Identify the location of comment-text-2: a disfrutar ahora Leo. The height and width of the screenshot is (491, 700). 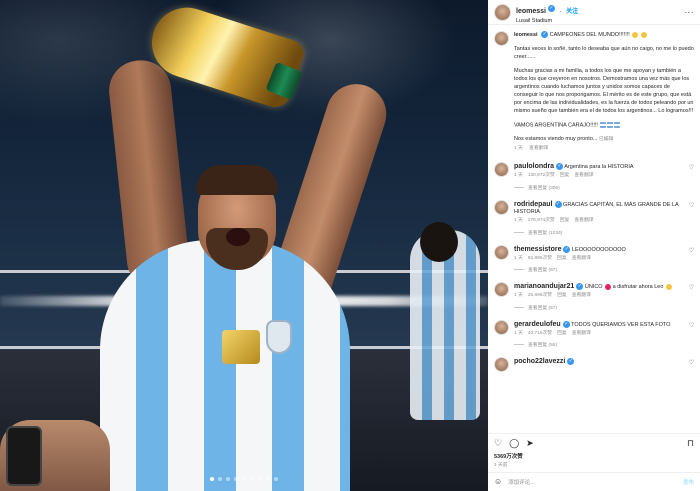
(638, 287).